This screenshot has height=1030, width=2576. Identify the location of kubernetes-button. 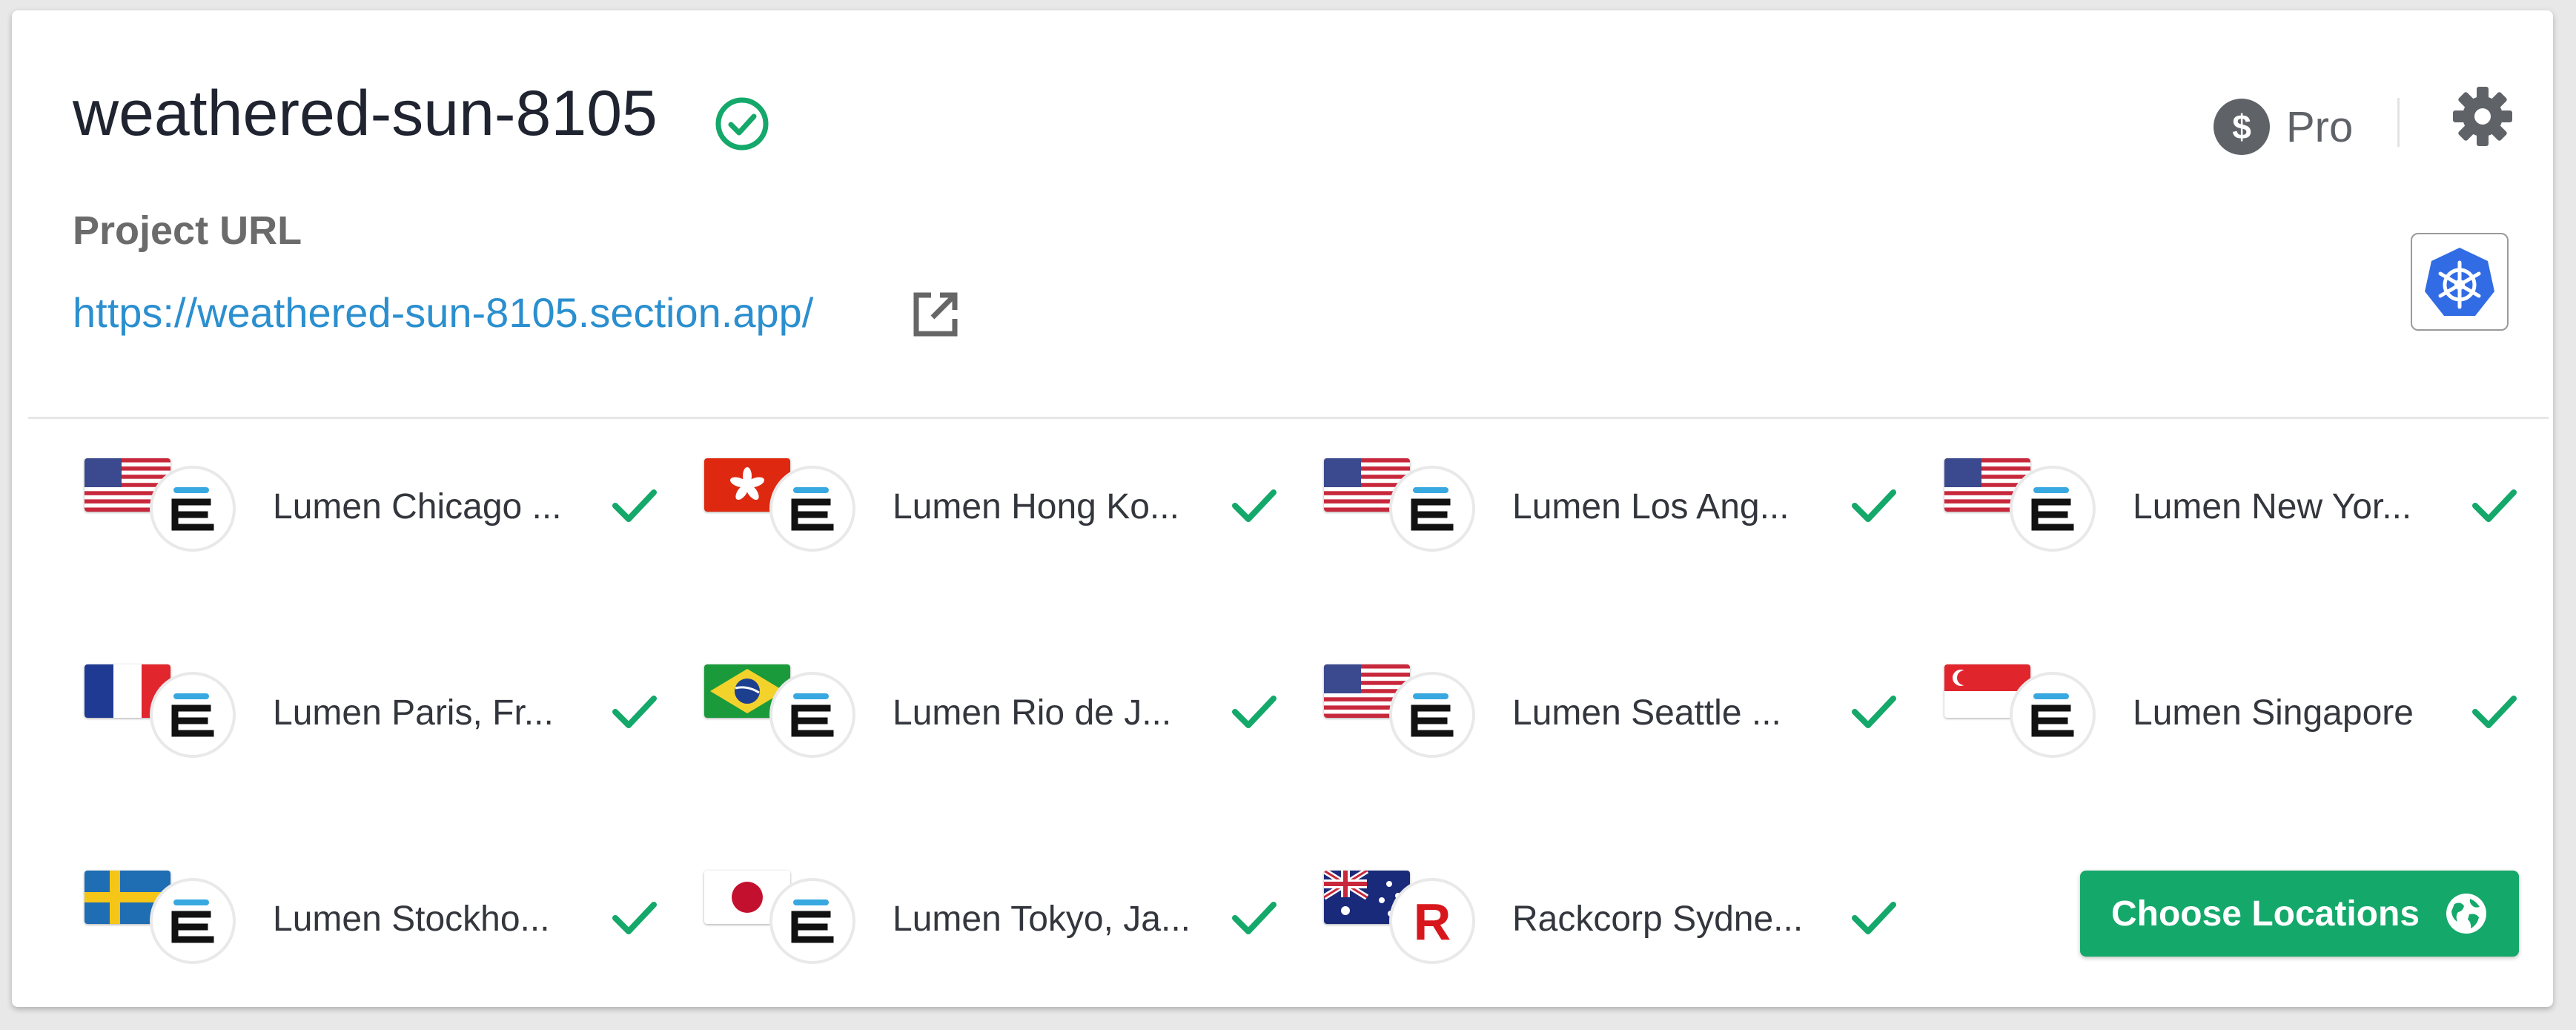
(2460, 282).